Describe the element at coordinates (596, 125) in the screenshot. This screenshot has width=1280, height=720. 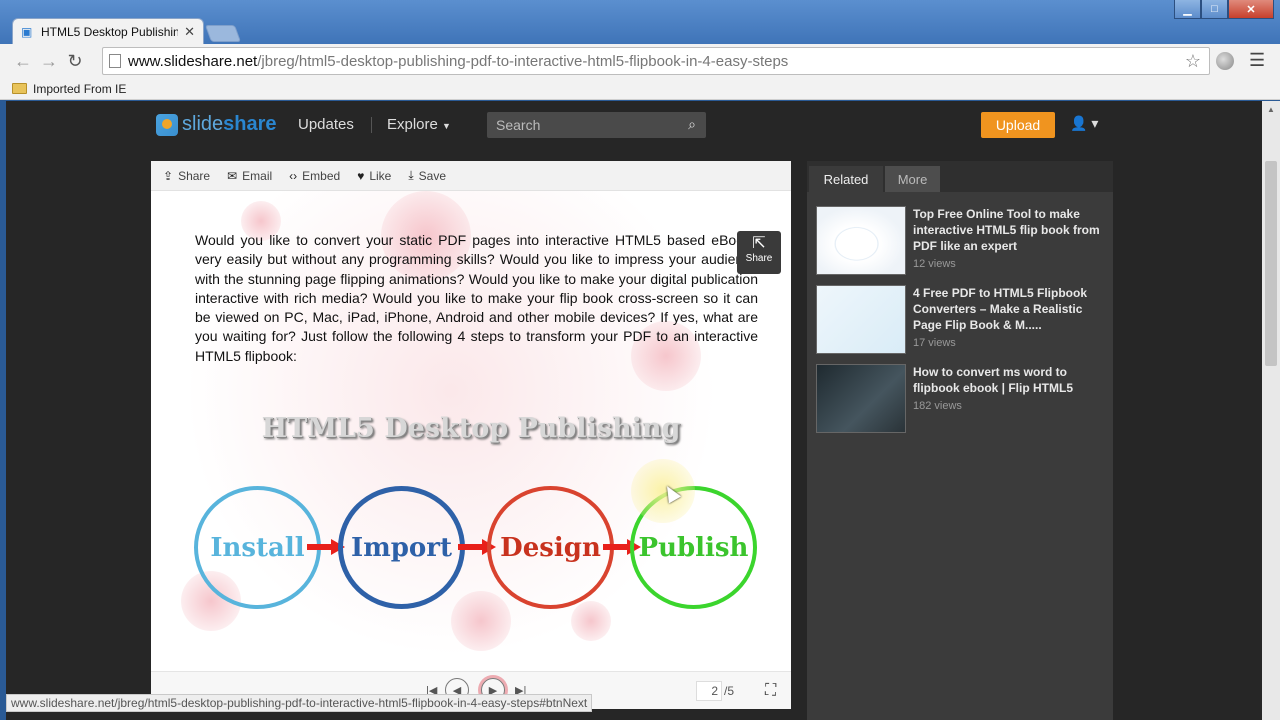
I see `search-input: Search ⌕` at that location.